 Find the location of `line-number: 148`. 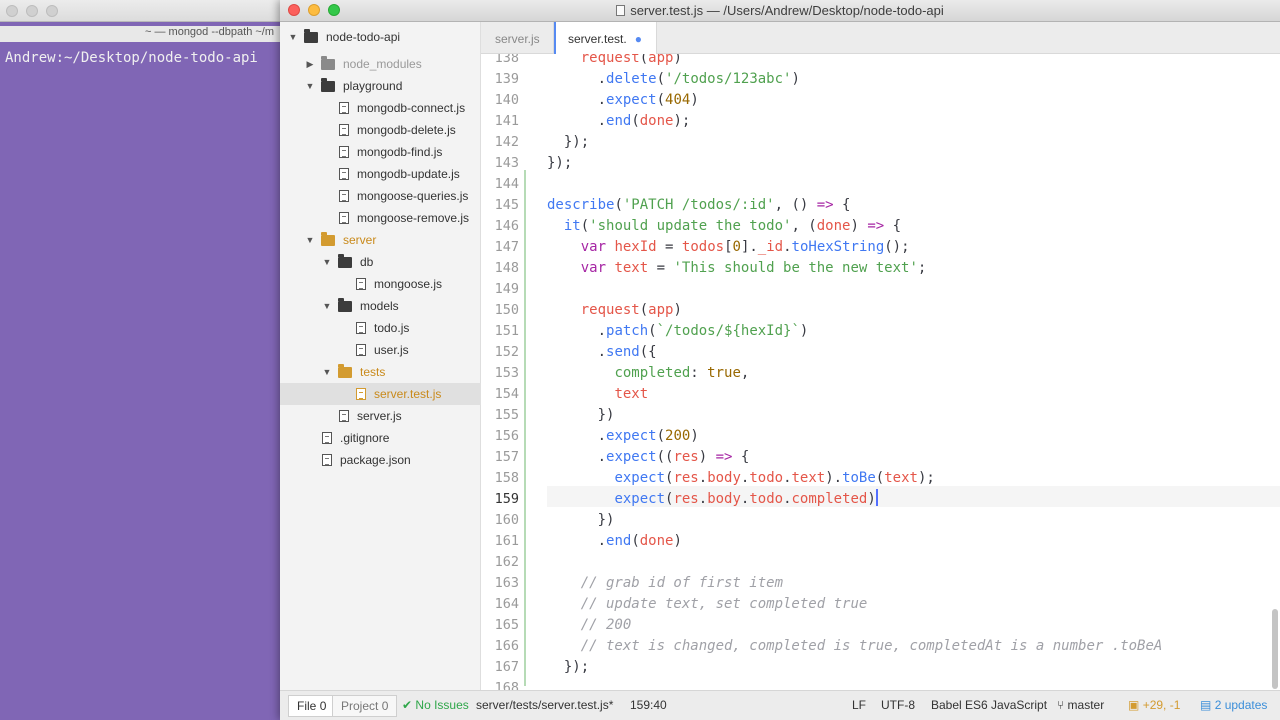

line-number: 148 is located at coordinates (506, 268).